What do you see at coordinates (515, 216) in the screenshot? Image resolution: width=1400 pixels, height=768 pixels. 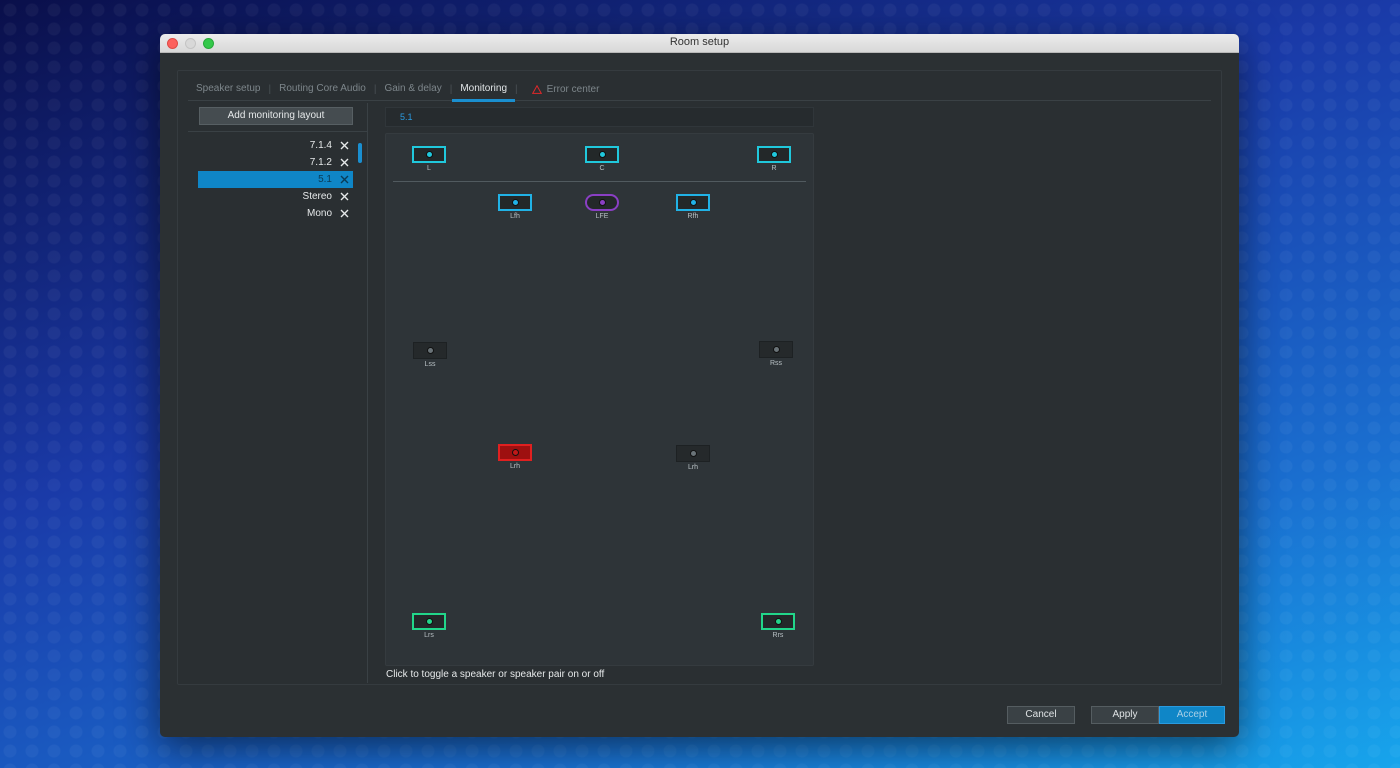 I see `speaker-label: Lfh` at bounding box center [515, 216].